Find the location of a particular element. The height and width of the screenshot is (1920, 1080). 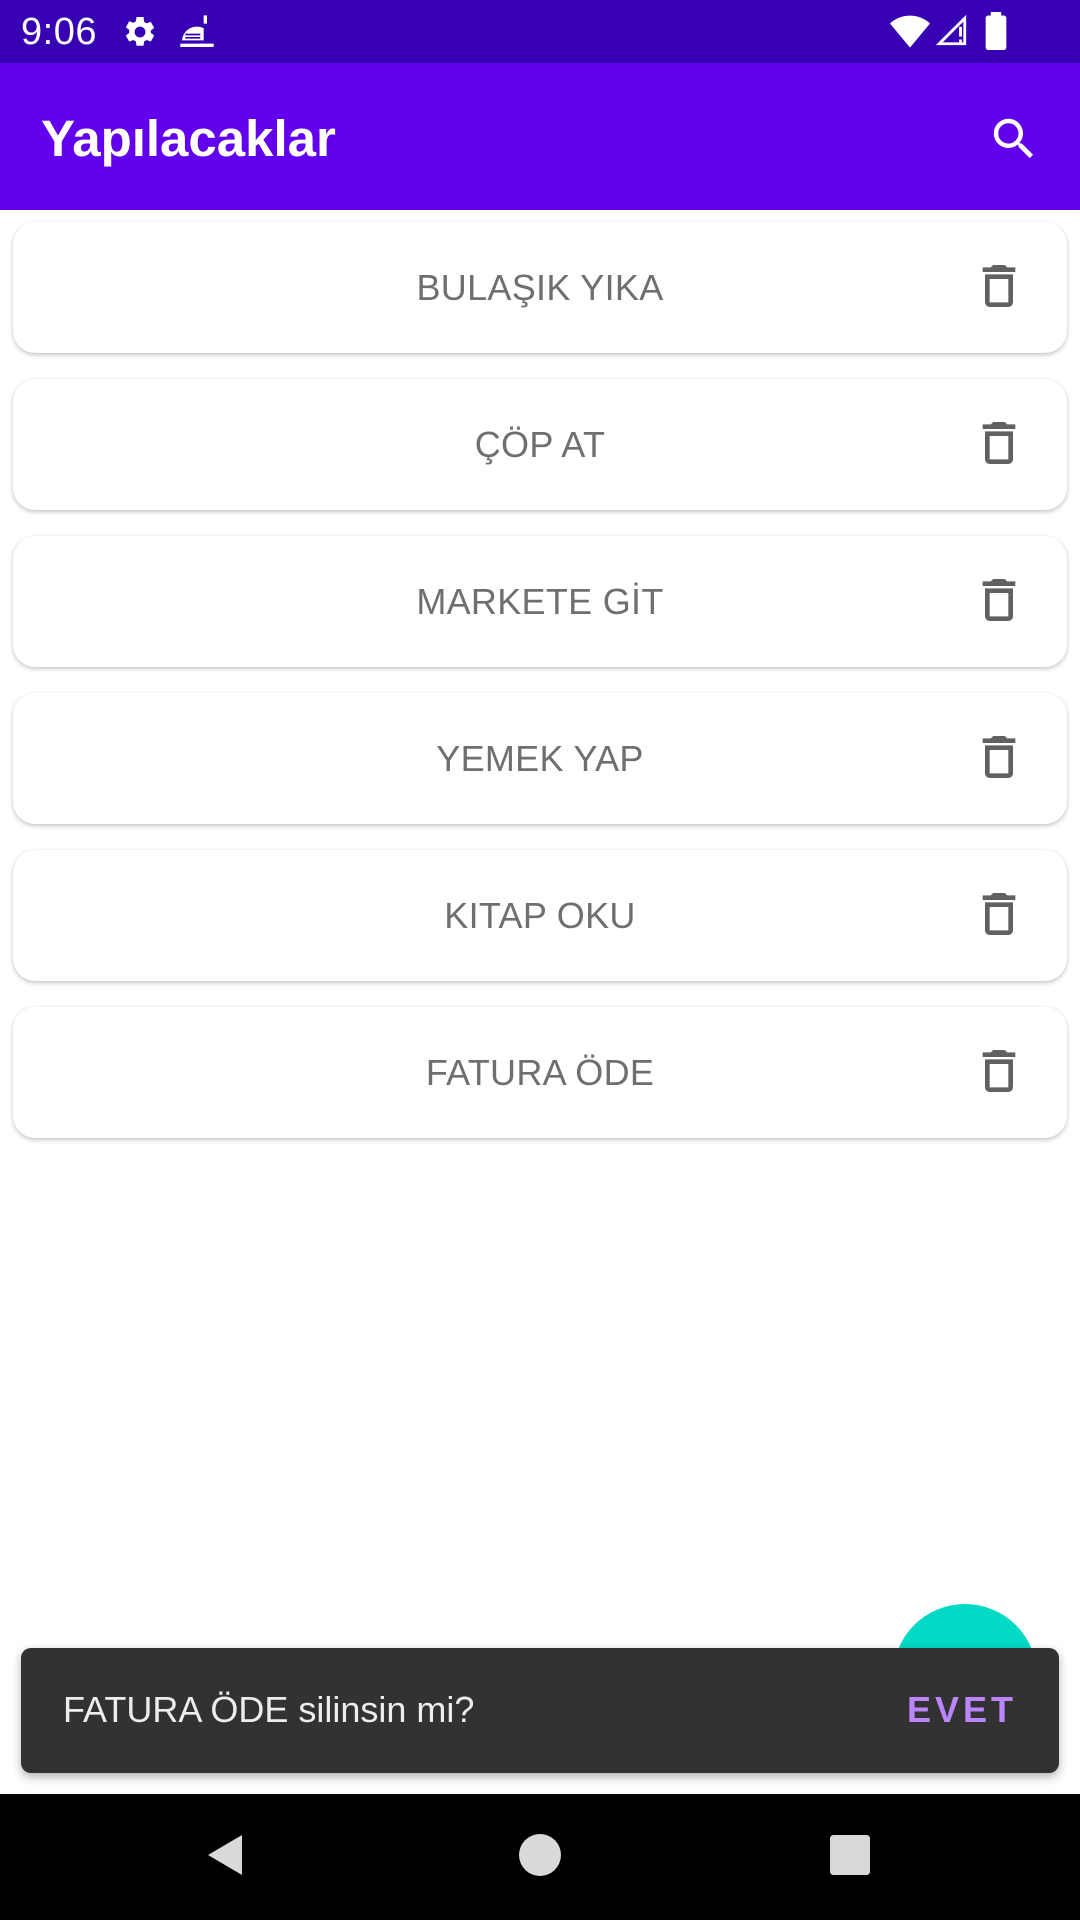

gear-icon is located at coordinates (140, 34).